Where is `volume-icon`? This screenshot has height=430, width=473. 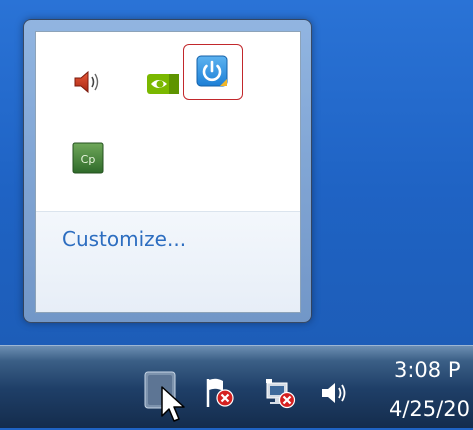
volume-icon is located at coordinates (335, 393).